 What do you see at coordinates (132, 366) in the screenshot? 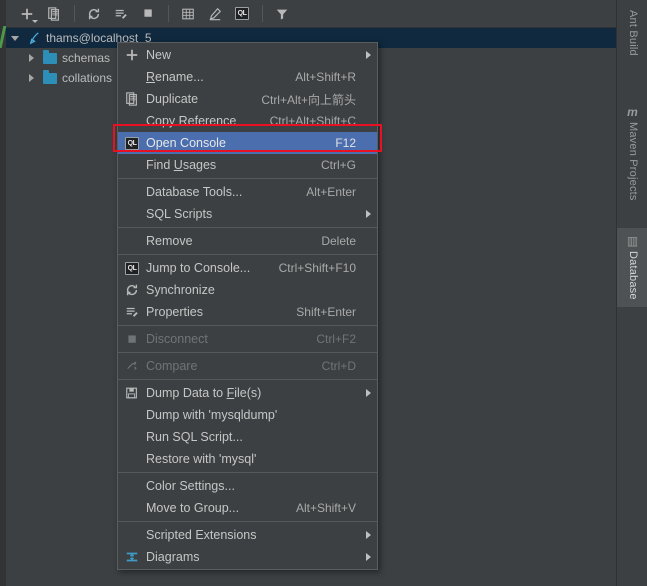
I see `compare-icon` at bounding box center [132, 366].